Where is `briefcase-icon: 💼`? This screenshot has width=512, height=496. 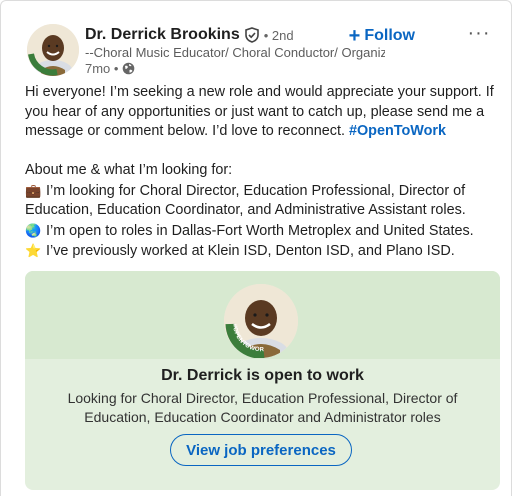
briefcase-icon: 💼 is located at coordinates (33, 190).